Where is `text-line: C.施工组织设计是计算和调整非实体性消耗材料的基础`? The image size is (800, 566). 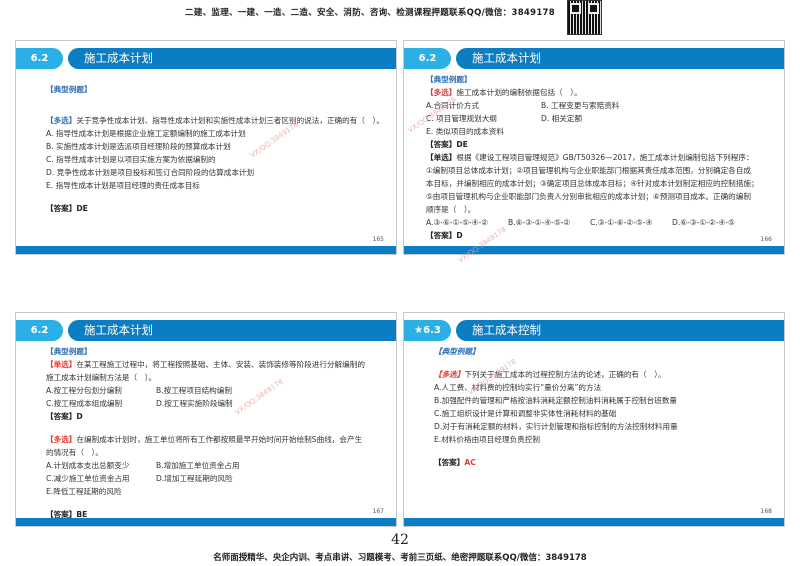
text-line: C.施工组织设计是计算和调整非实体性消耗材料的基础 is located at coordinates (525, 413).